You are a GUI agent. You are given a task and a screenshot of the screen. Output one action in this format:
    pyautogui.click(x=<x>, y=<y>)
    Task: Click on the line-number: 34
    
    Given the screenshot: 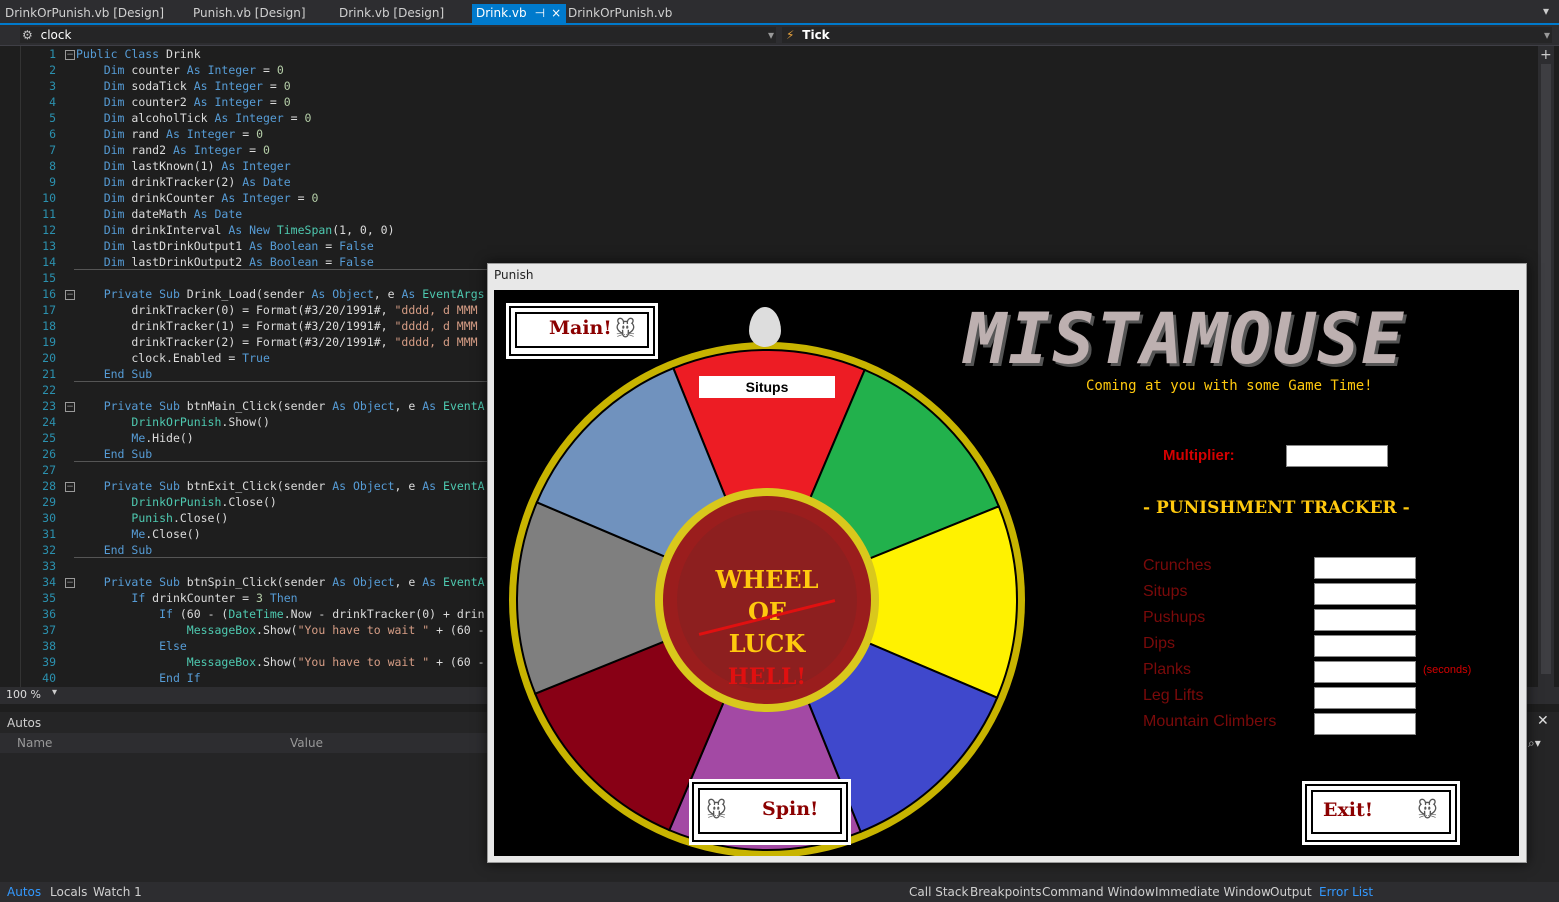 What is the action you would take?
    pyautogui.click(x=49, y=582)
    